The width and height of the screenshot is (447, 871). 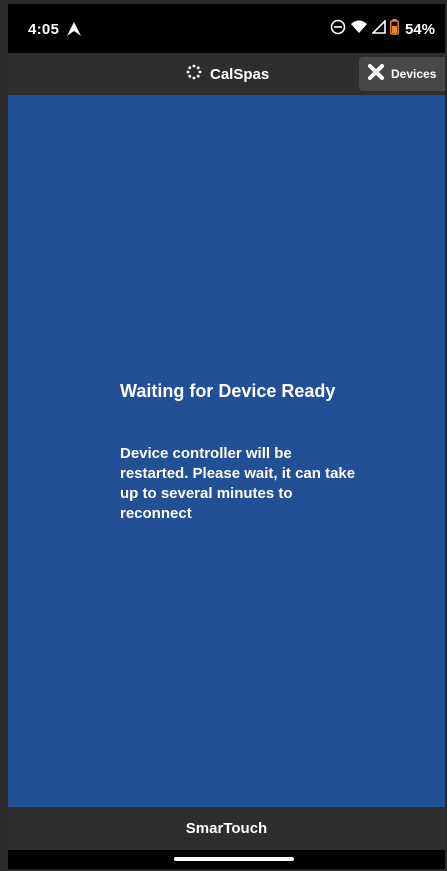 I want to click on navigation-icon, so click(x=74, y=29).